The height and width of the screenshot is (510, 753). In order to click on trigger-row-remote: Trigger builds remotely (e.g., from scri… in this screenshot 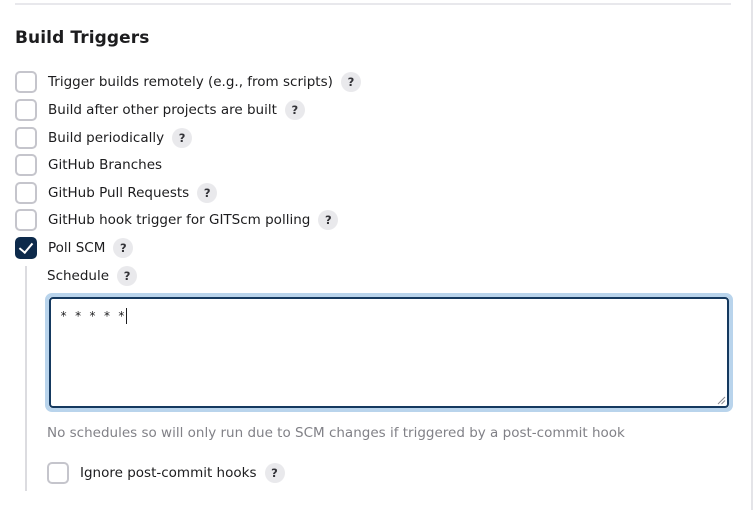, I will do `click(188, 82)`.